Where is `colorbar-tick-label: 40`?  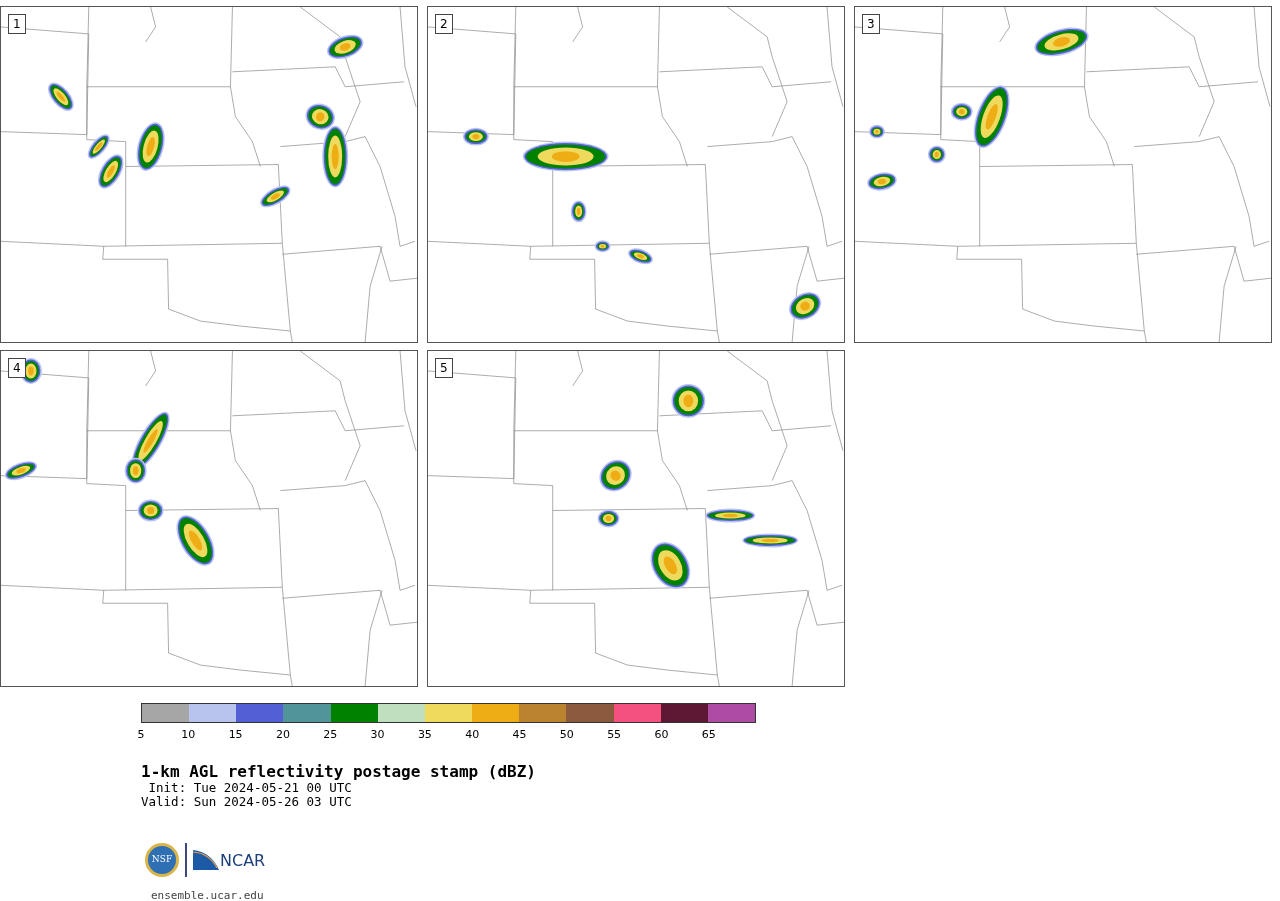 colorbar-tick-label: 40 is located at coordinates (472, 734).